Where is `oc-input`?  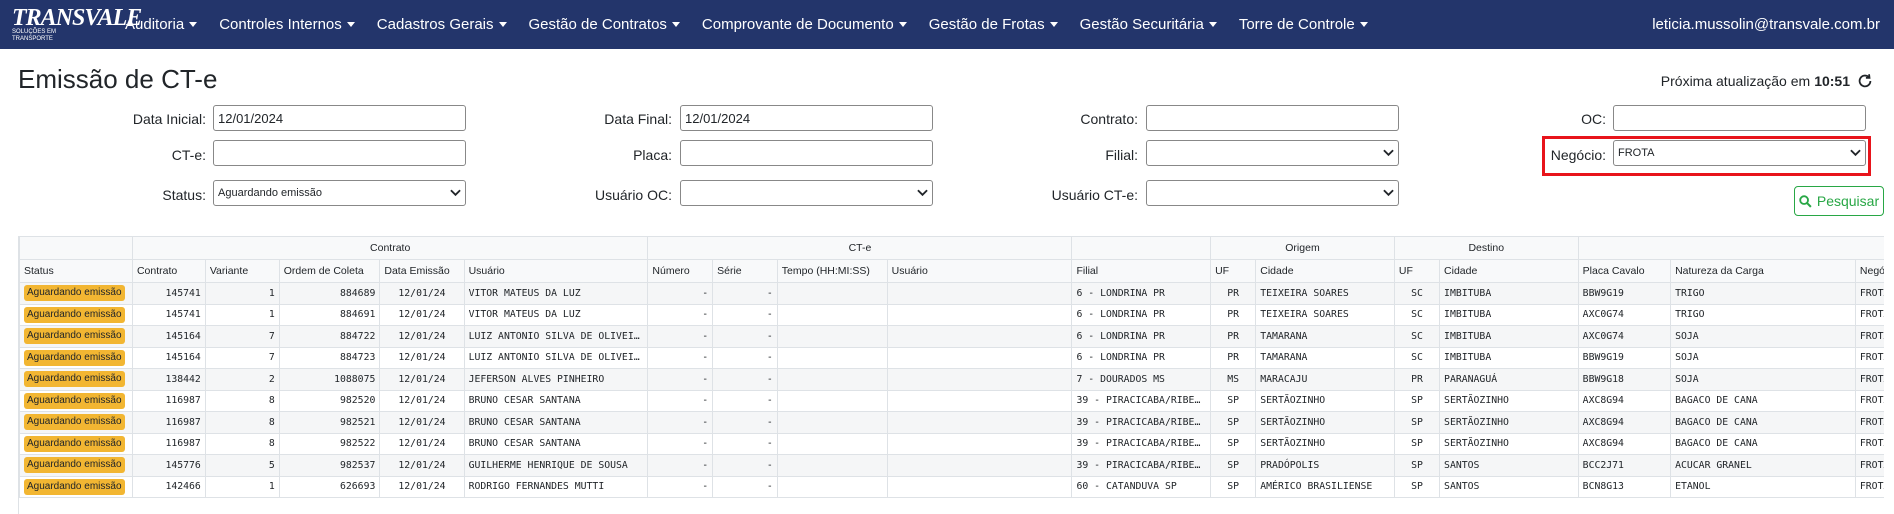 oc-input is located at coordinates (1739, 118).